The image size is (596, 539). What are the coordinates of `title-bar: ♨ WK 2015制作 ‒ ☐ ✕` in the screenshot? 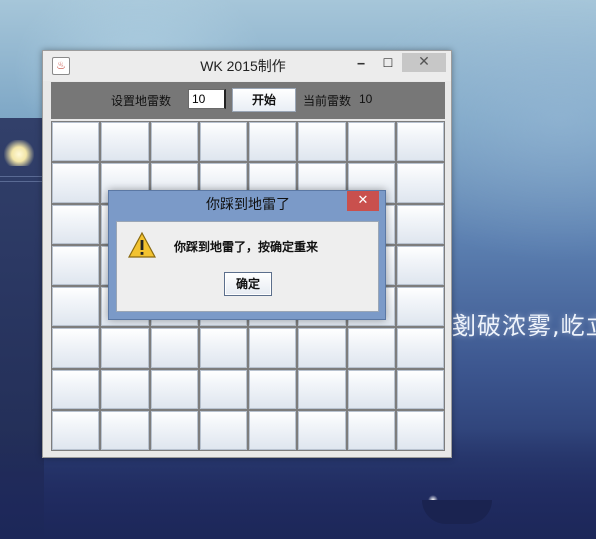 It's located at (247, 66).